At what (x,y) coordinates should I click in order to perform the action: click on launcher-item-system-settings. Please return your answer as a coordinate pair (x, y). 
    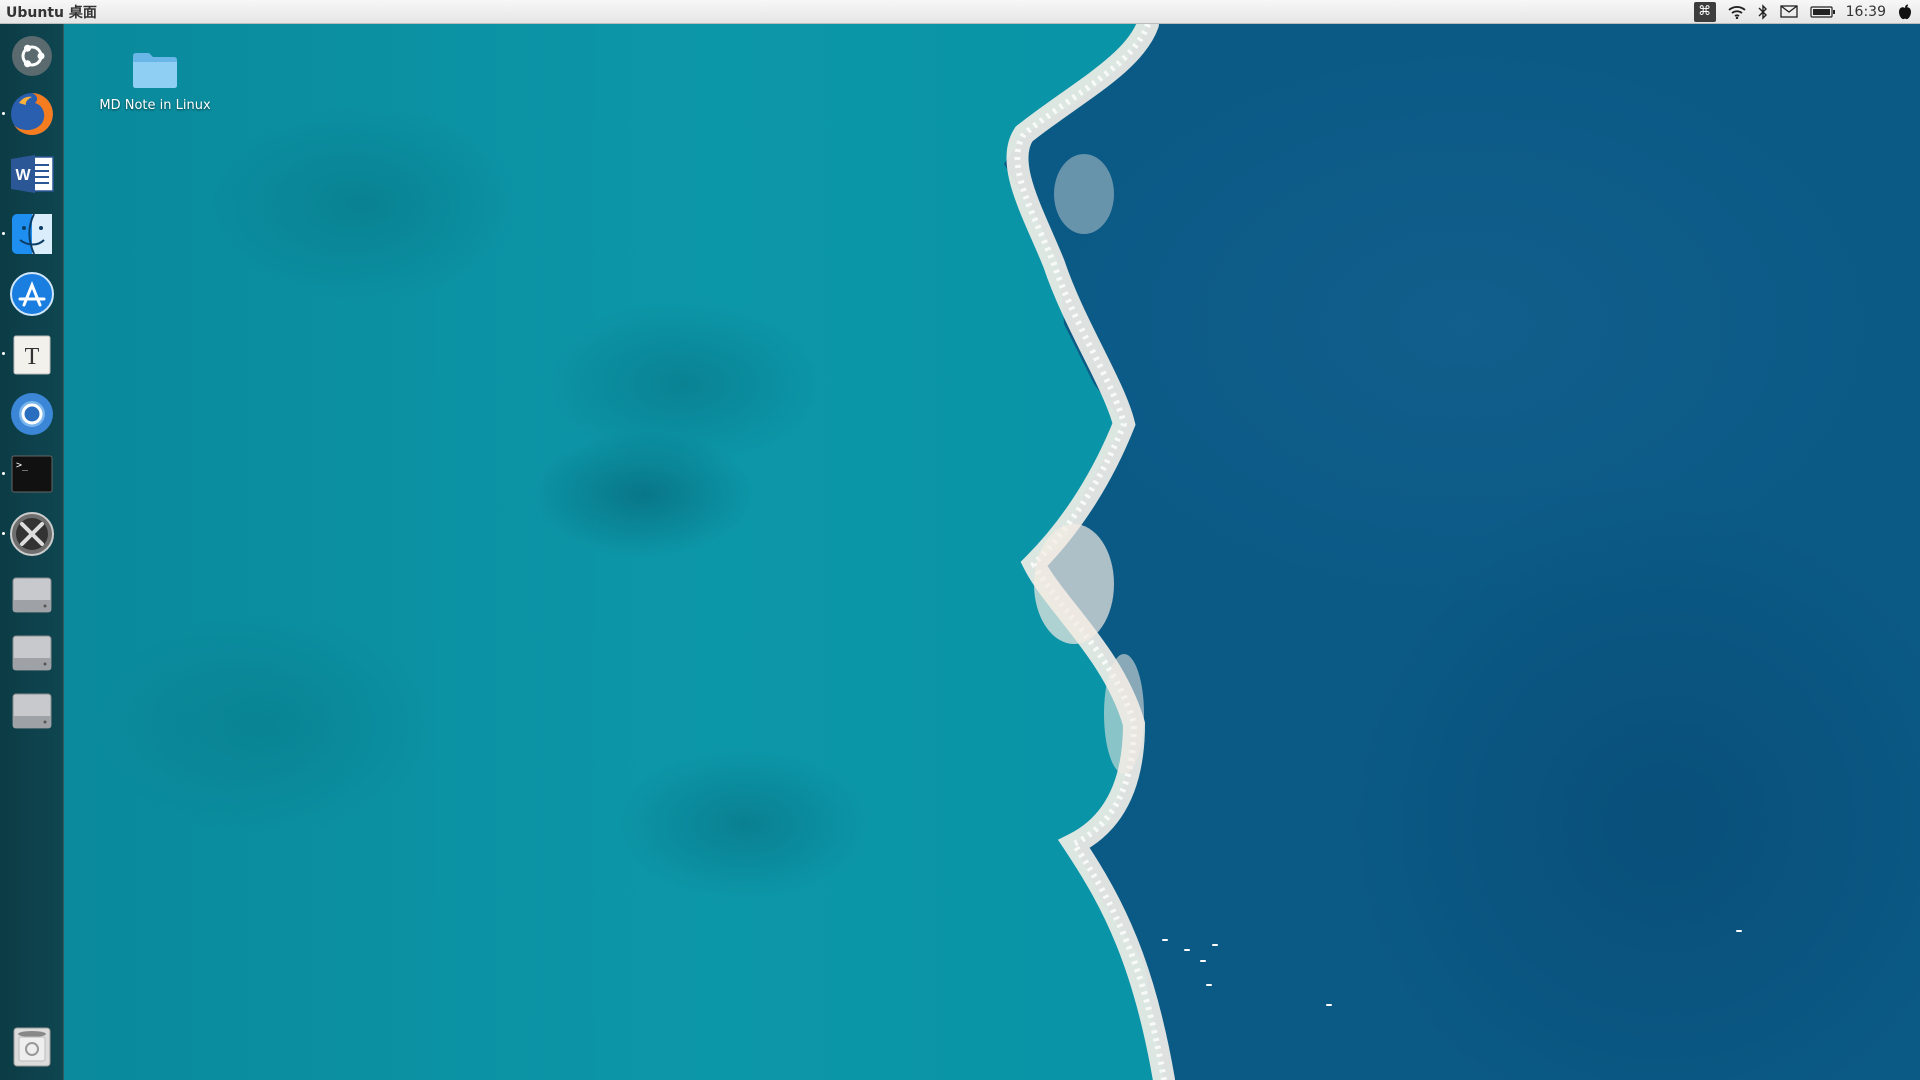
    Looking at the image, I should click on (32, 534).